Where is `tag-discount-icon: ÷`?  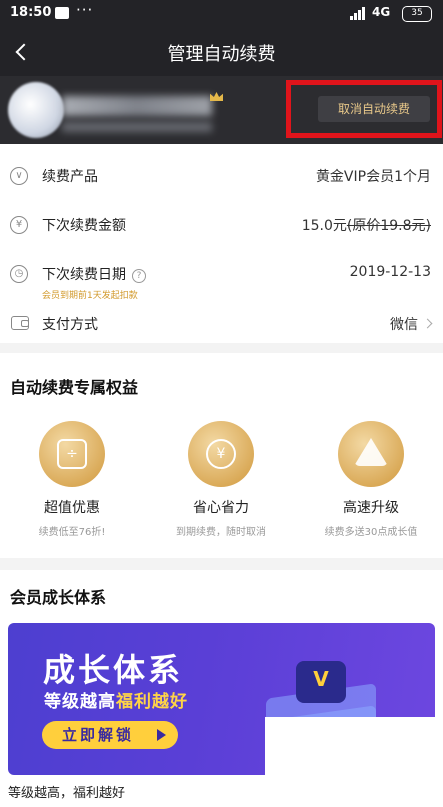 tag-discount-icon: ÷ is located at coordinates (72, 454).